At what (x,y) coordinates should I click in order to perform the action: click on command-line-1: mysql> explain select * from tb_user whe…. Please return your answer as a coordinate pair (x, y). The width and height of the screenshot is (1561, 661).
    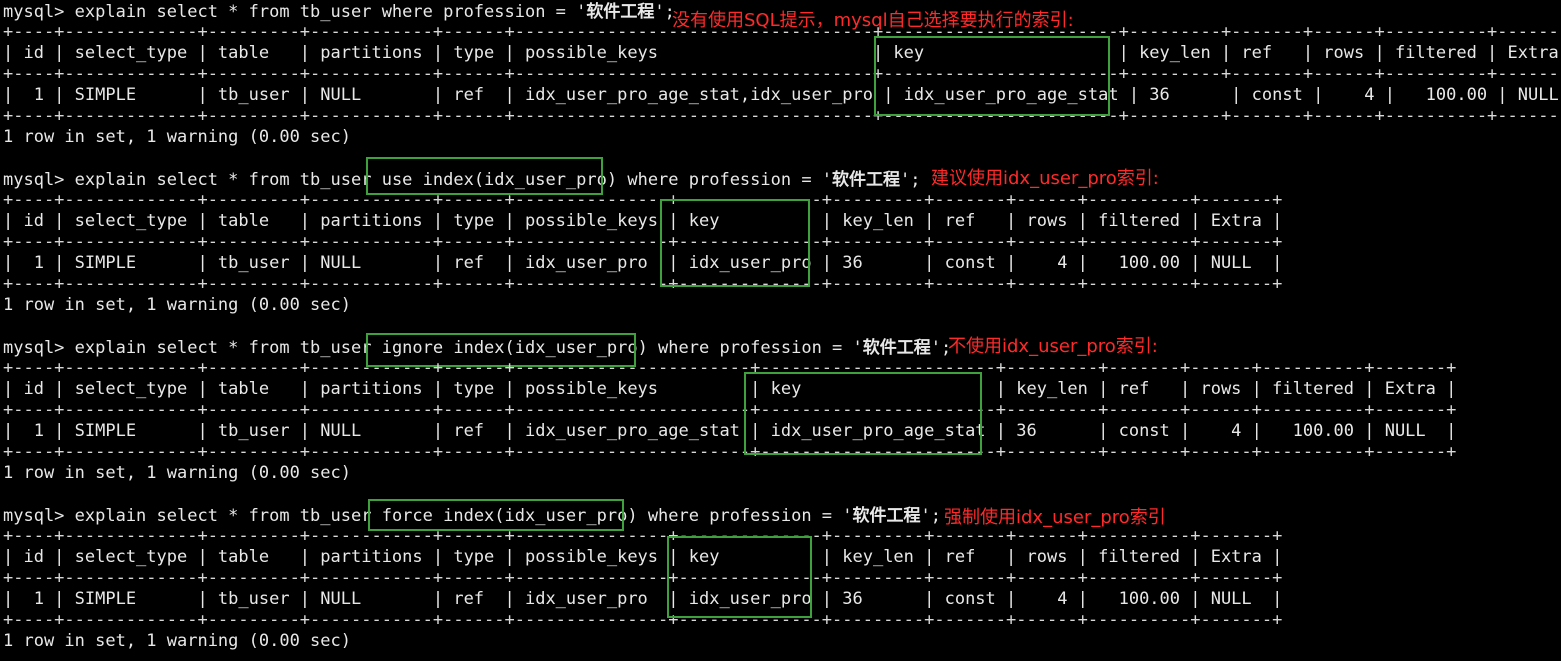
    Looking at the image, I should click on (339, 12).